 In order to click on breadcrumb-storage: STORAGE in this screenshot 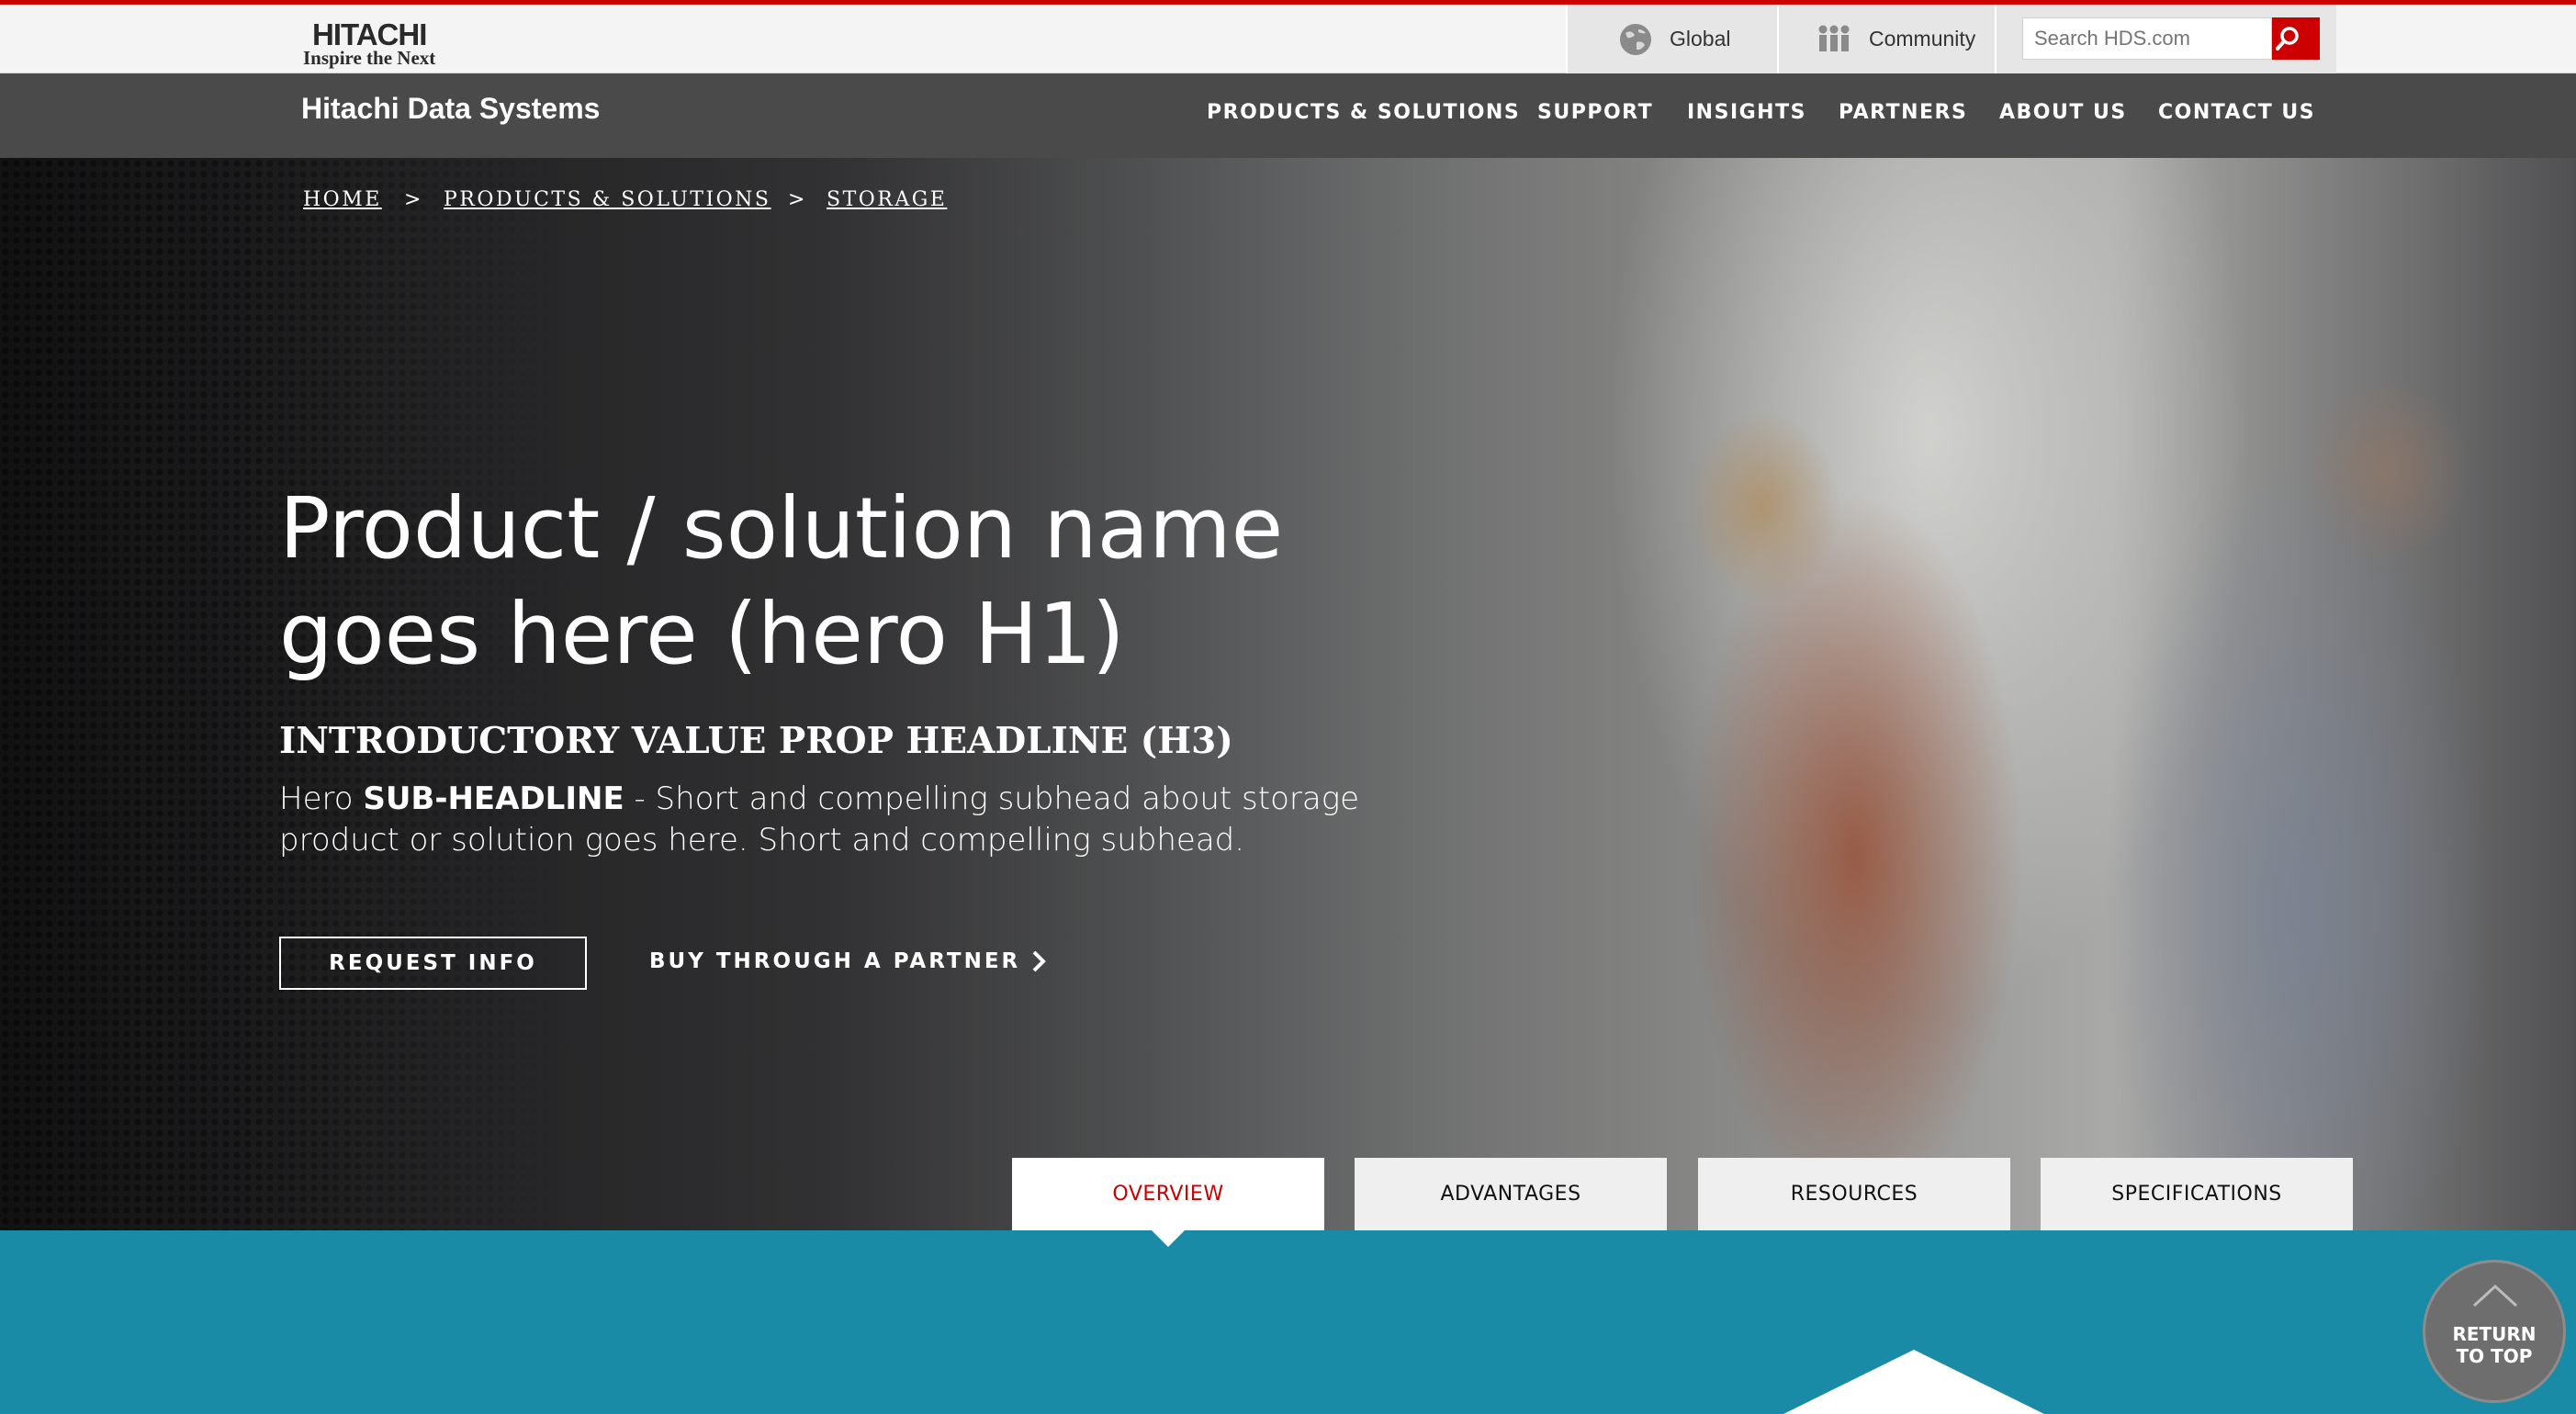, I will do `click(887, 200)`.